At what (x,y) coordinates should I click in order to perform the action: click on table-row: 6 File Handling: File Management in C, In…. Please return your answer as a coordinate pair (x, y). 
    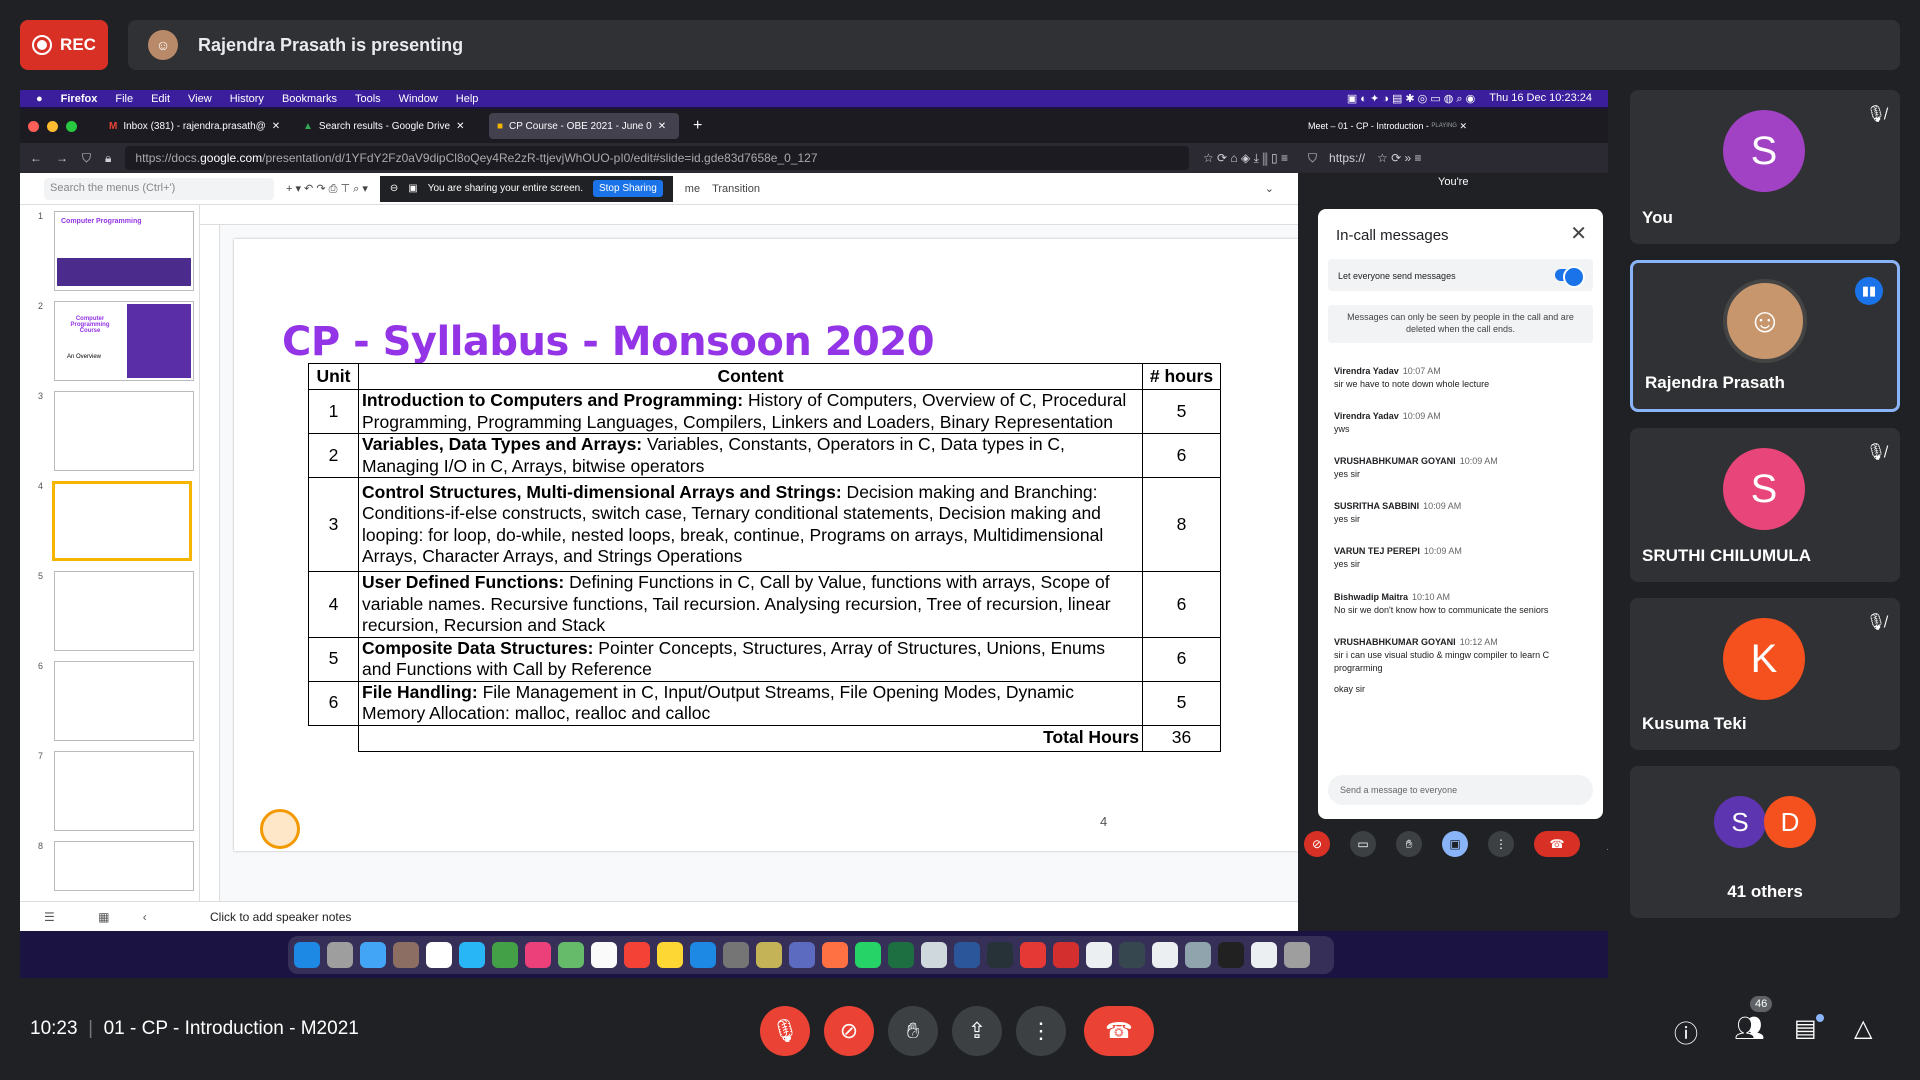
    Looking at the image, I should click on (764, 703).